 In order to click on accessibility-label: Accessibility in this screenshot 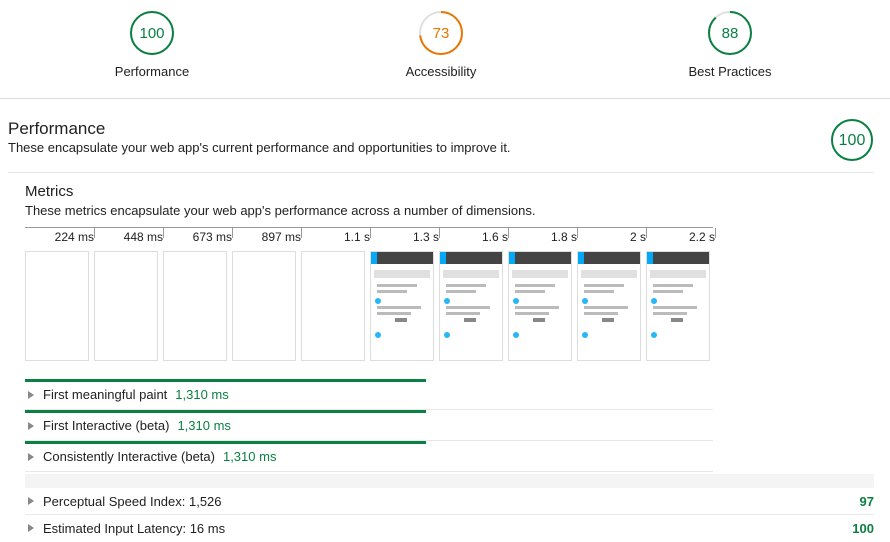, I will do `click(441, 71)`.